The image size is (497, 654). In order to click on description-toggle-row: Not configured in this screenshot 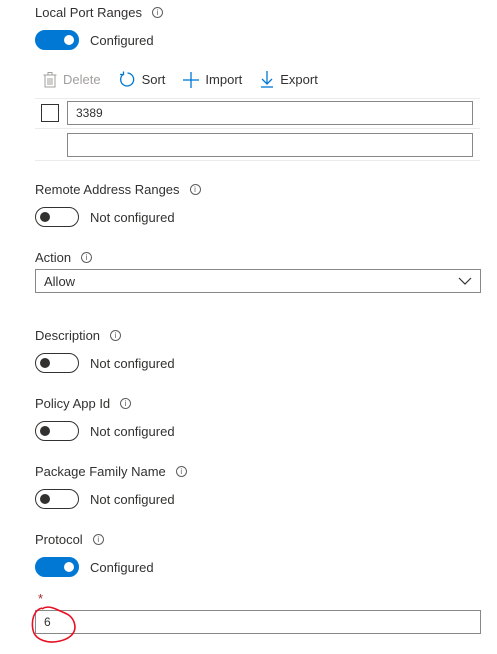, I will do `click(105, 363)`.